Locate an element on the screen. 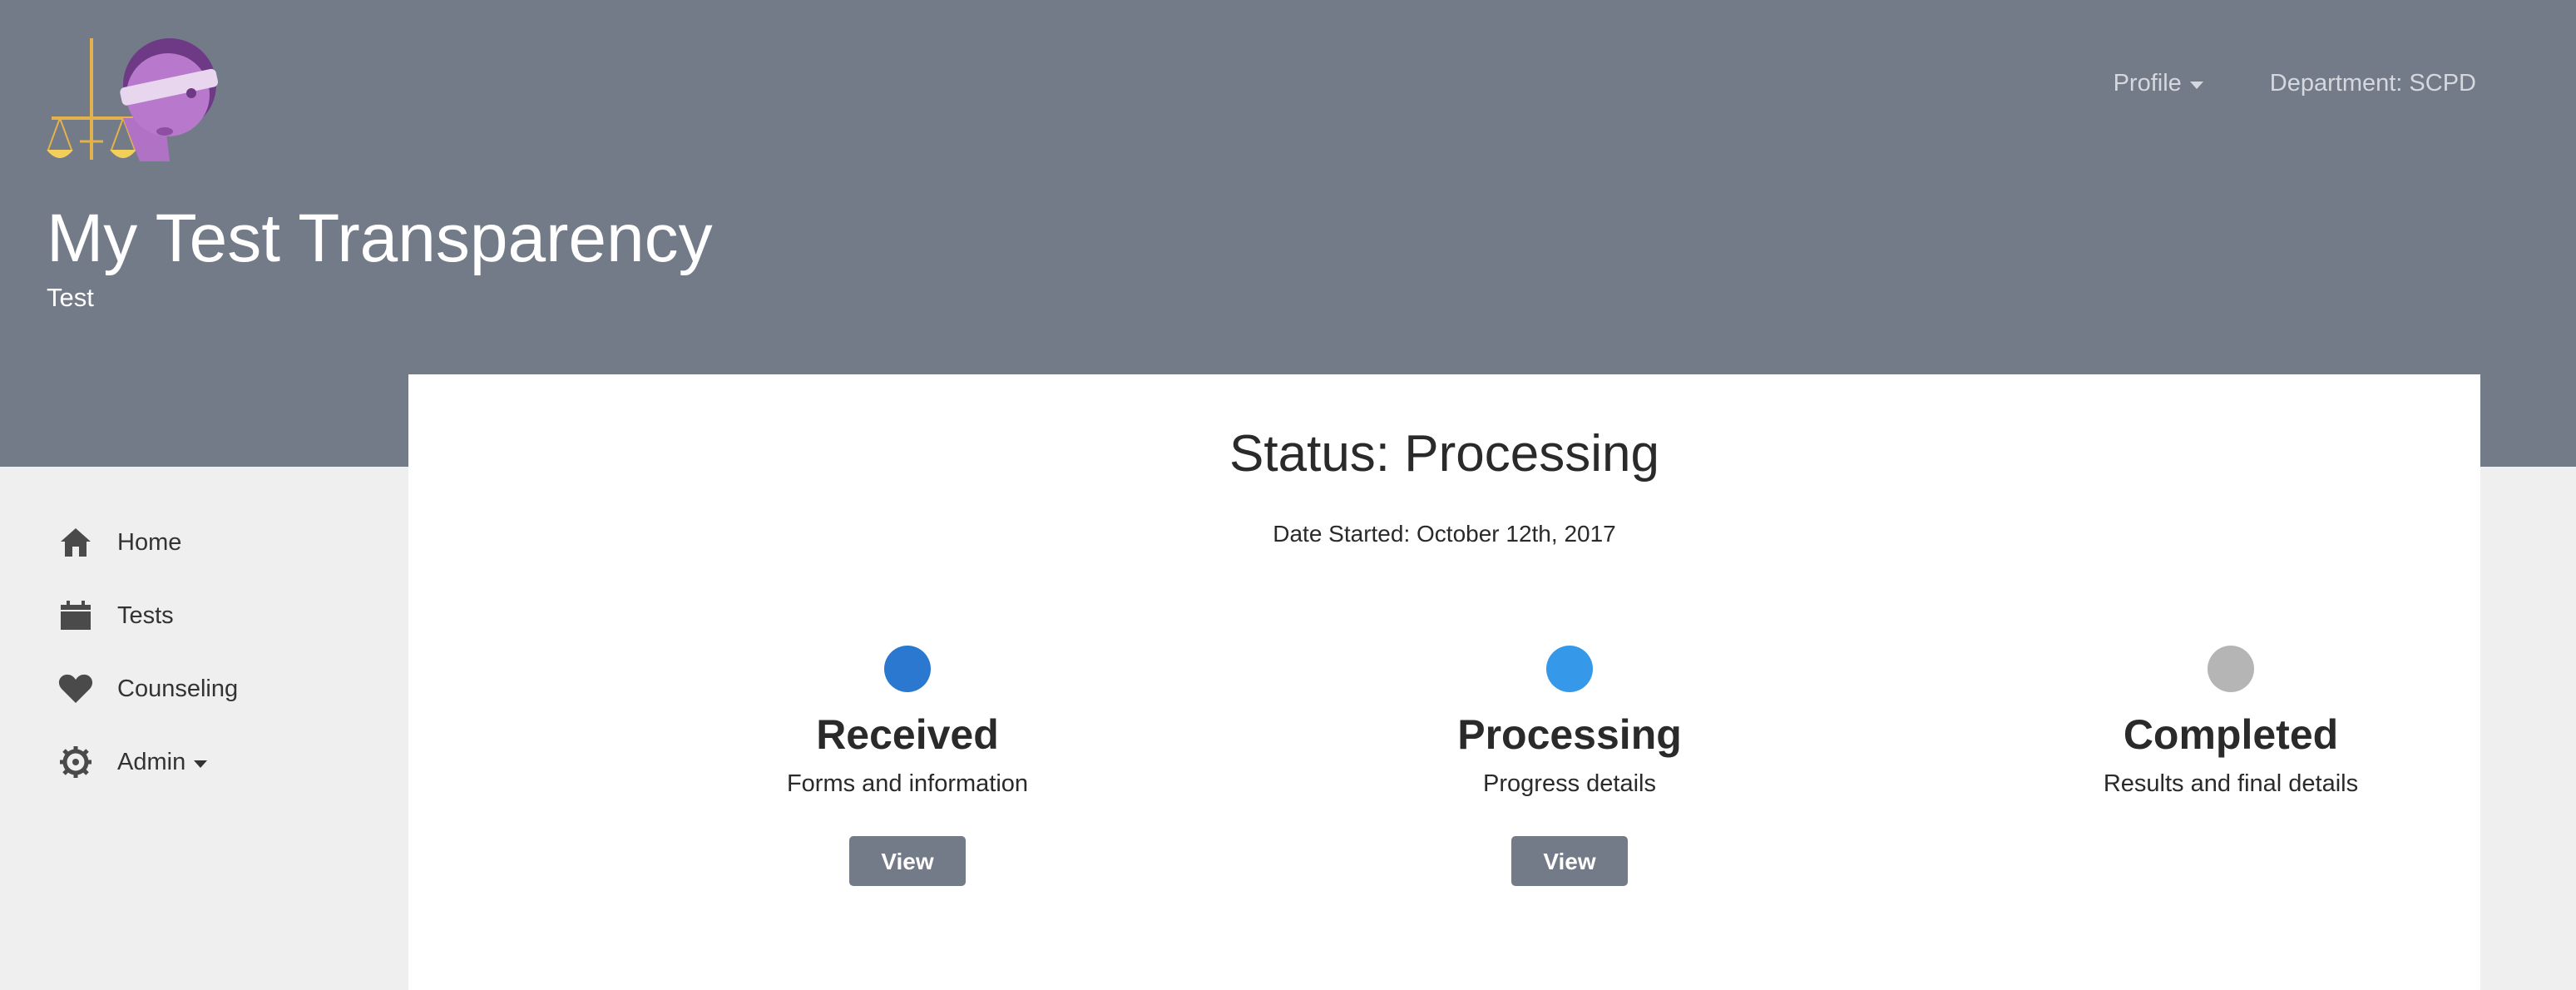 Image resolution: width=2576 pixels, height=990 pixels. stage-description: Progress details is located at coordinates (1569, 783).